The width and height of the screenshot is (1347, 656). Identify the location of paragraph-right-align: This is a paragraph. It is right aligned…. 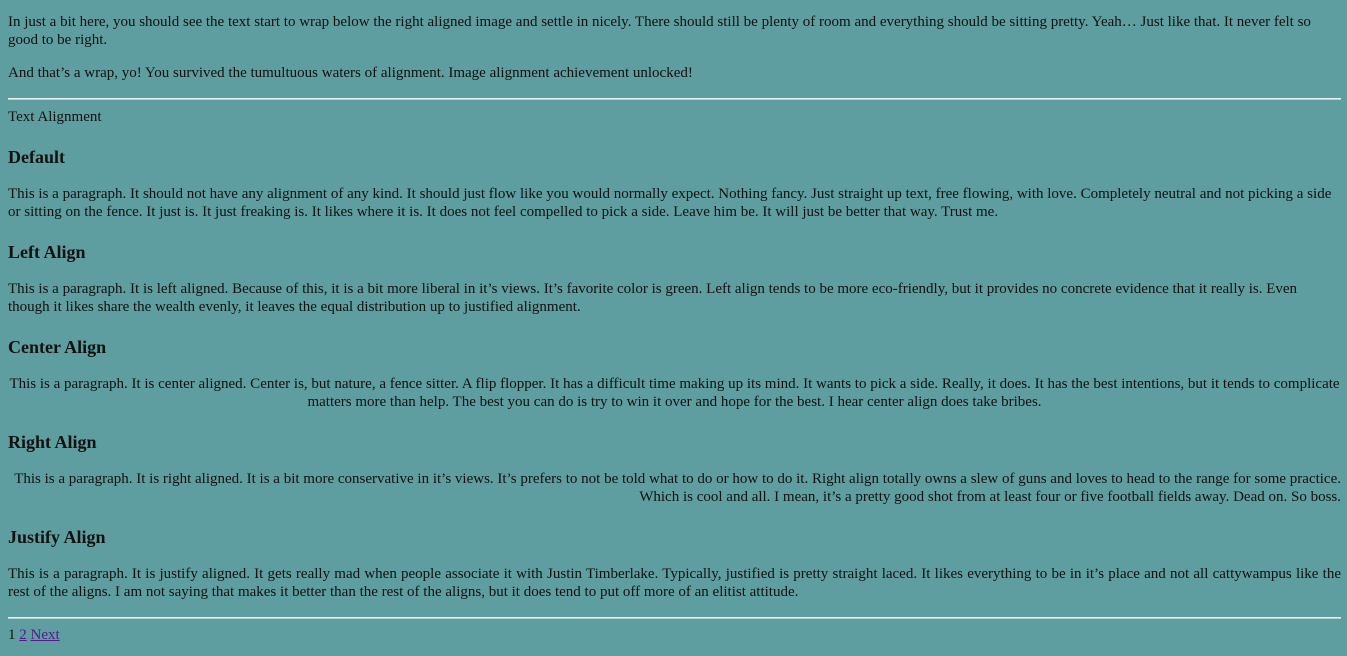
(677, 488).